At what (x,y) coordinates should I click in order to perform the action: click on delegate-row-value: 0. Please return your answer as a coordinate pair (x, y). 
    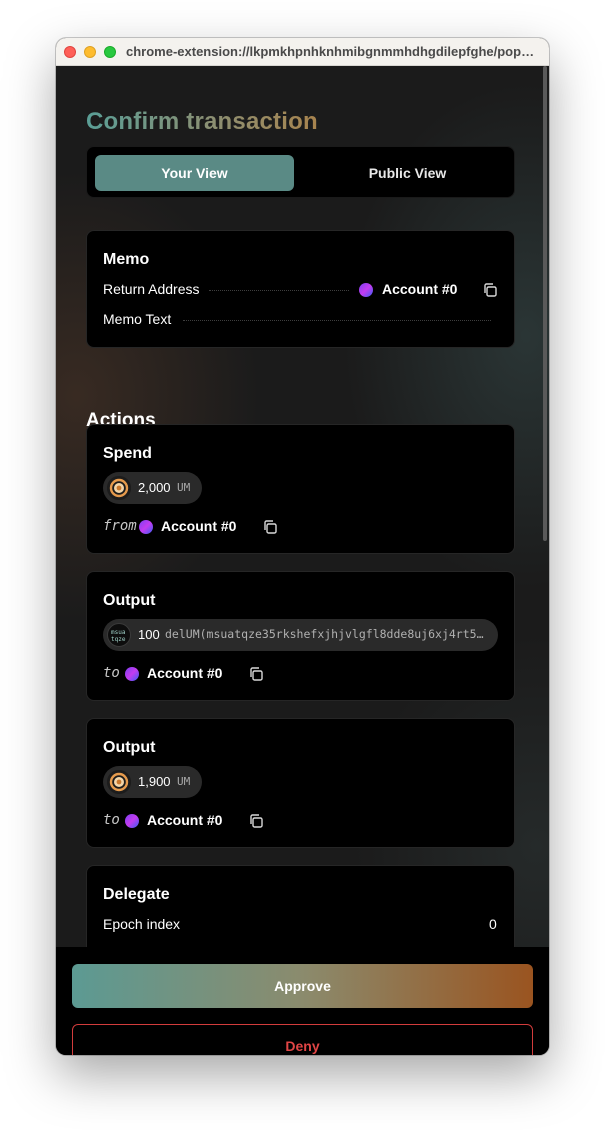
    Looking at the image, I should click on (493, 924).